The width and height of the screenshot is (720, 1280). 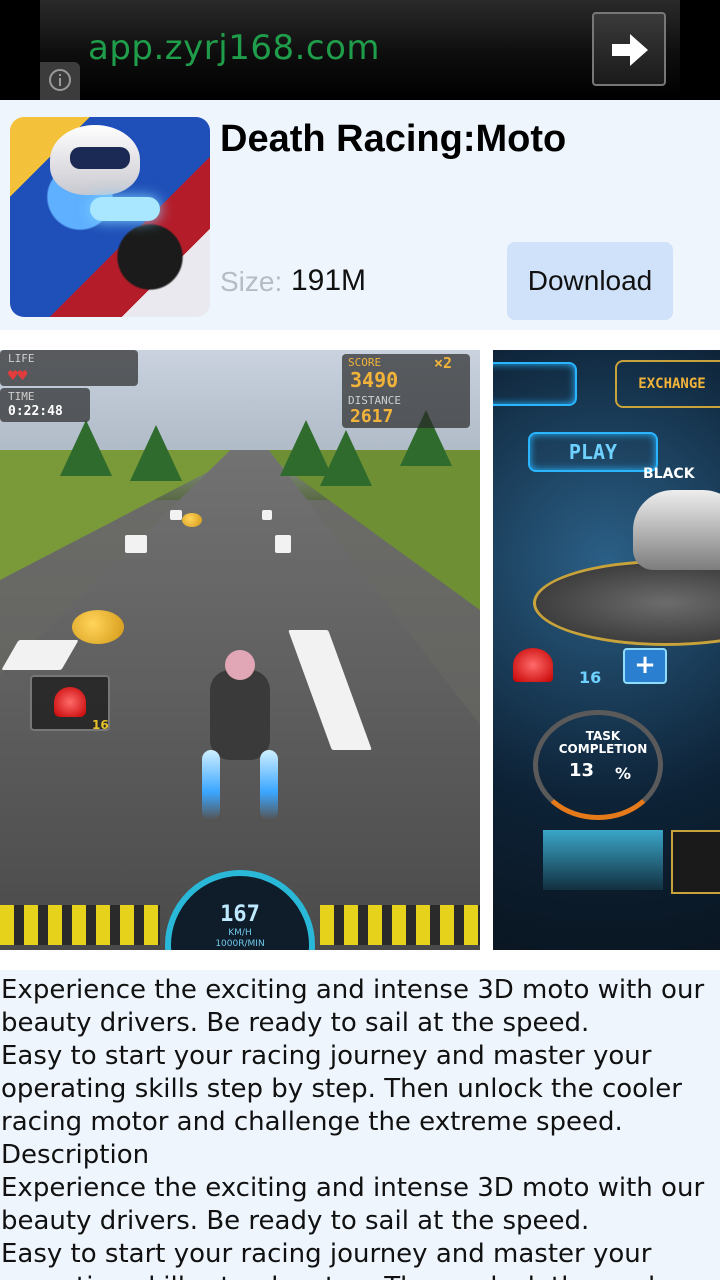 What do you see at coordinates (645, 666) in the screenshot?
I see `plus-icon: +` at bounding box center [645, 666].